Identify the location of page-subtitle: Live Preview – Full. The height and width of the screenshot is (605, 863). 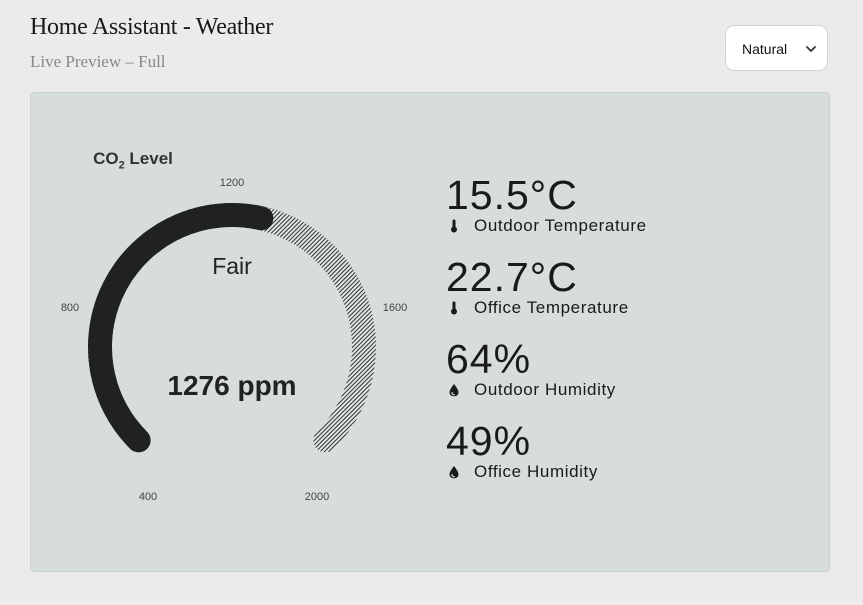
(98, 61).